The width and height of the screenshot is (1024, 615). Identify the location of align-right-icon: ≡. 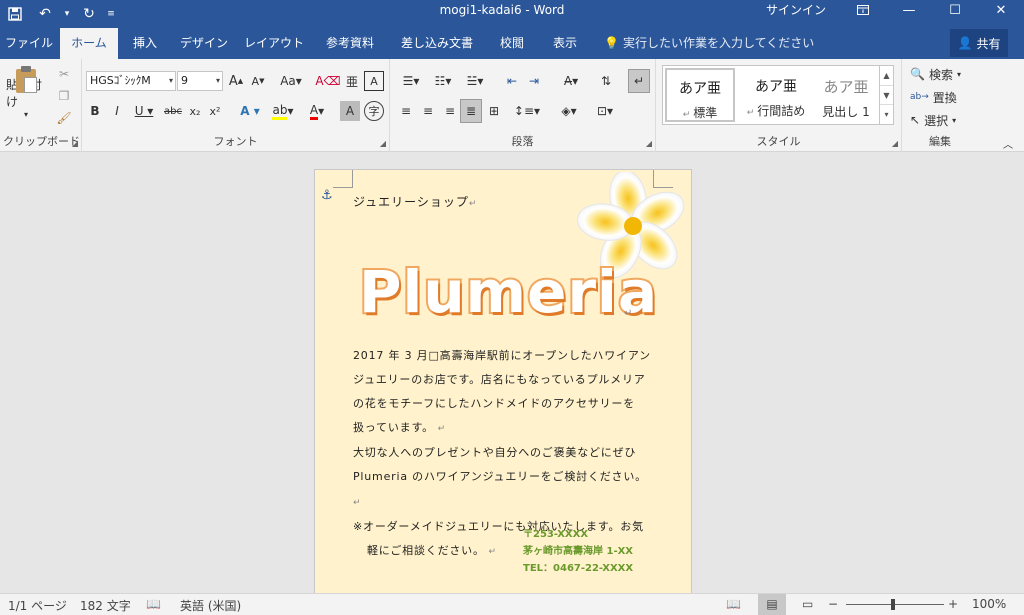
(450, 111).